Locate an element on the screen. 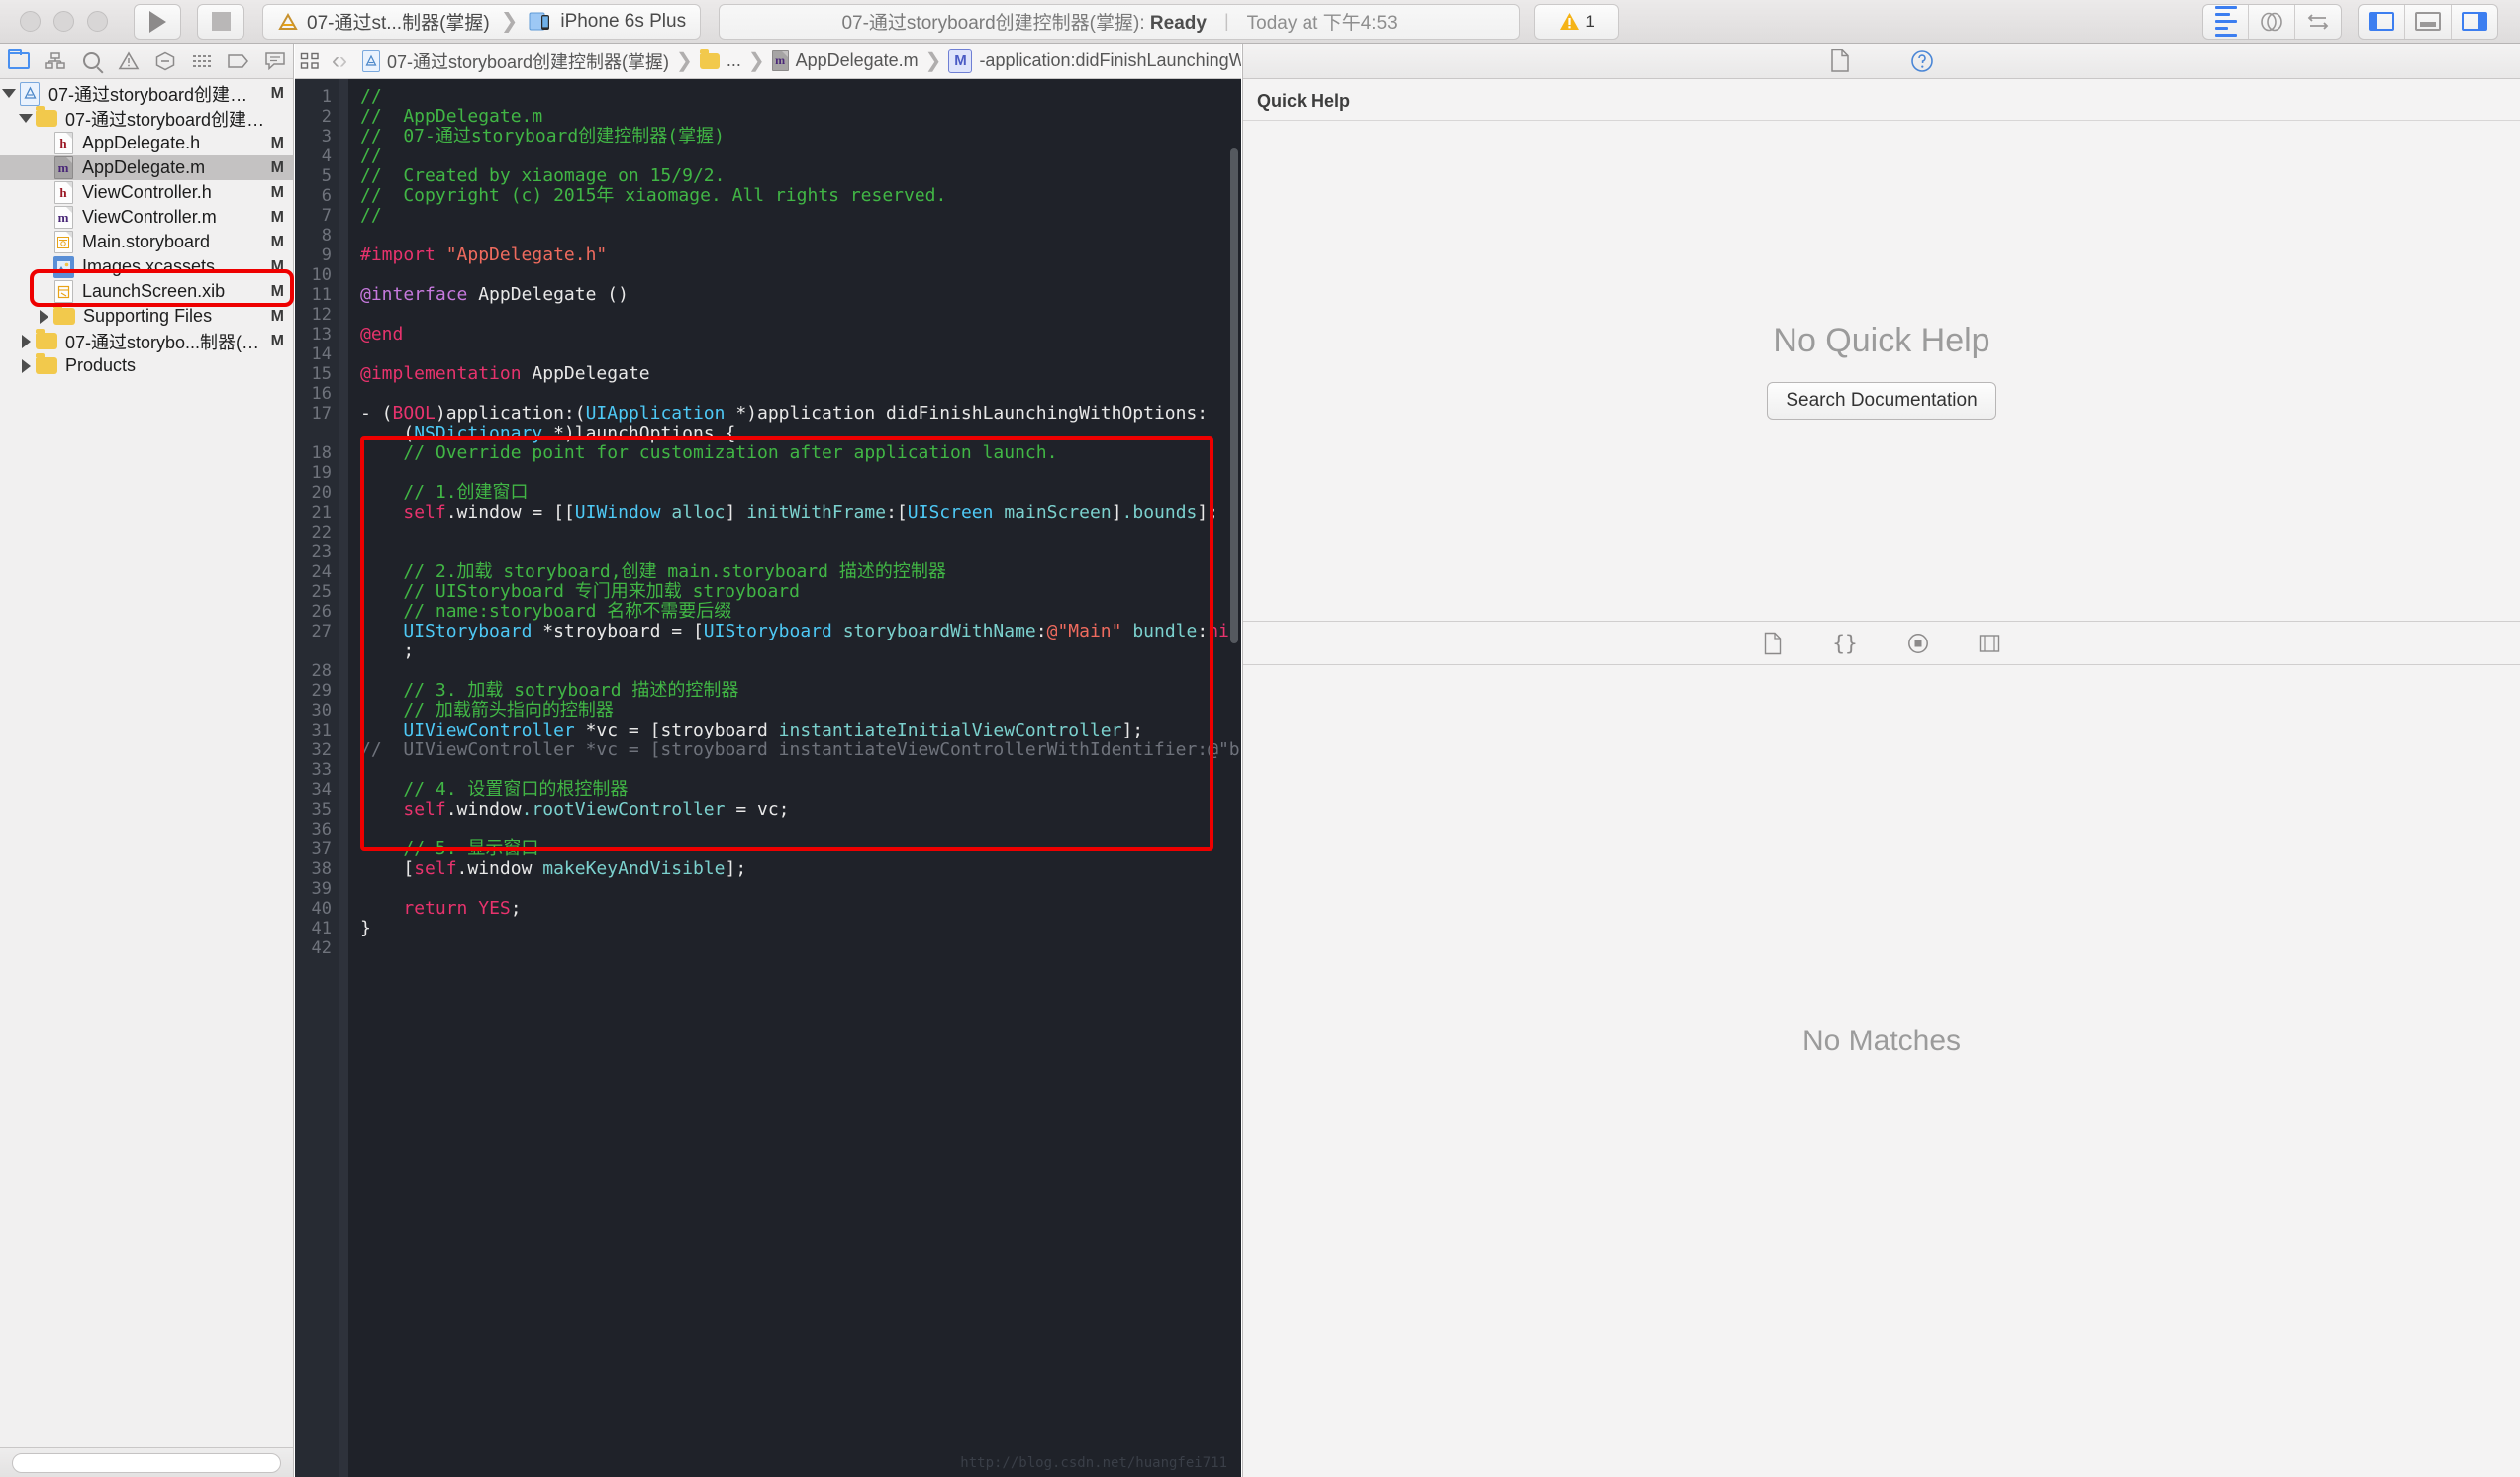 This screenshot has height=1477, width=2520. test-navigator-tab is located at coordinates (164, 61).